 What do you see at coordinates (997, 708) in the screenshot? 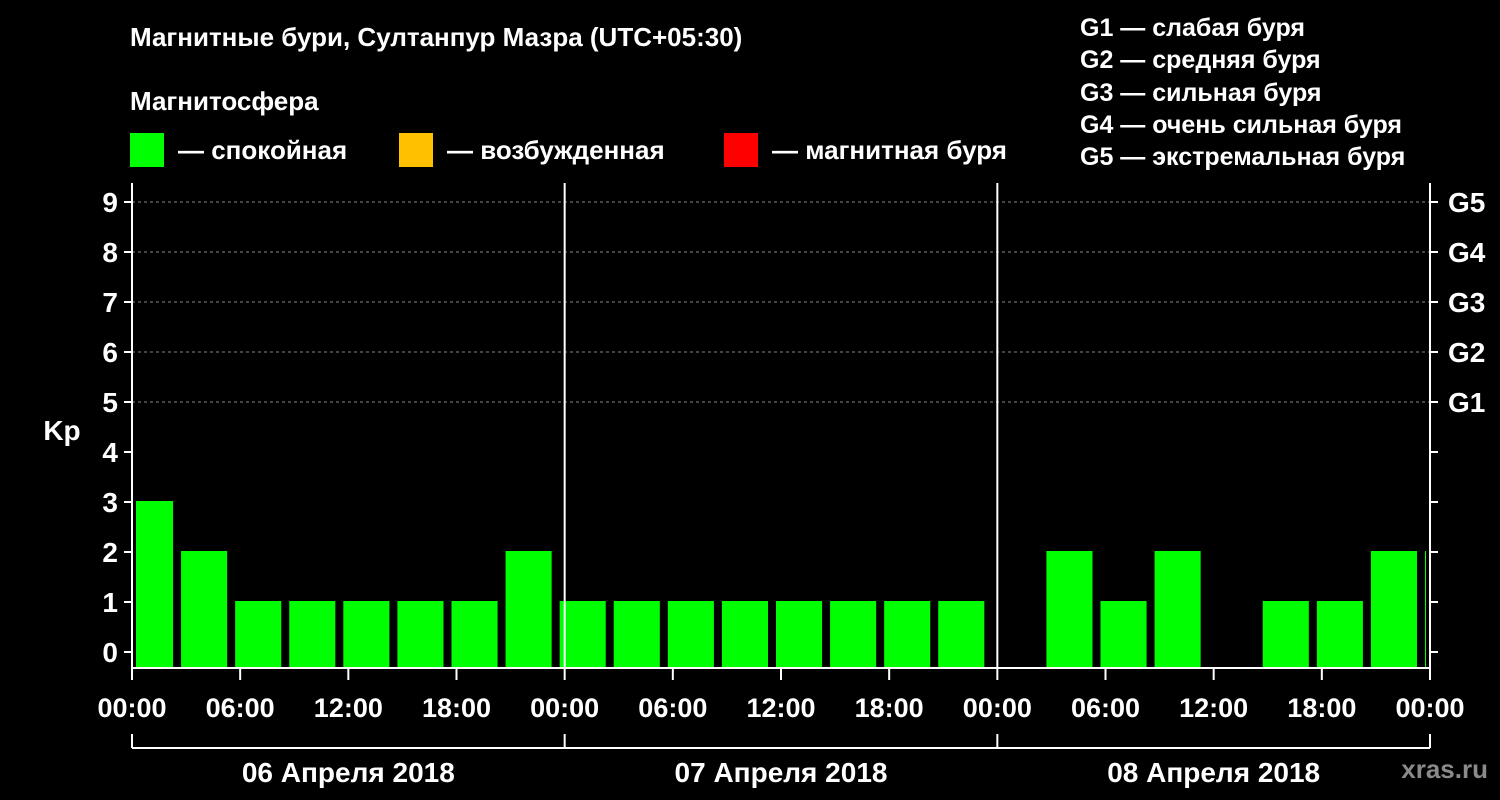
I see `x-tick-label-8: 00:00` at bounding box center [997, 708].